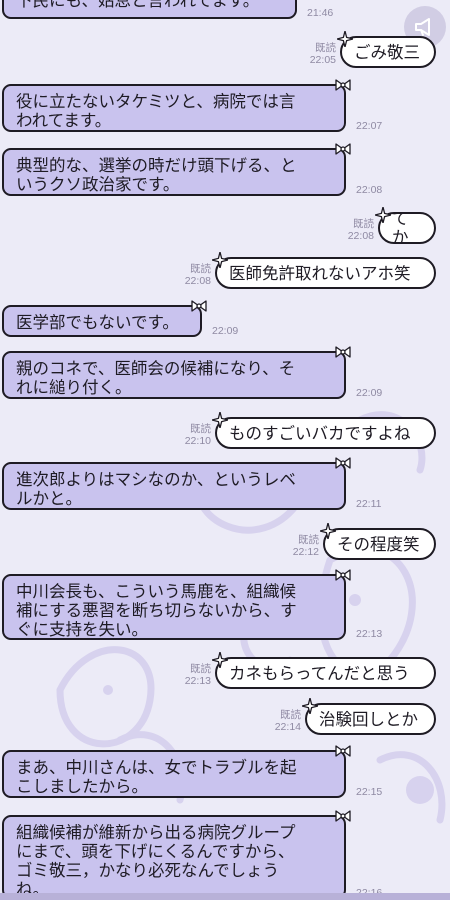 Image resolution: width=450 pixels, height=900 pixels. I want to click on message-time: 22:07, so click(369, 126).